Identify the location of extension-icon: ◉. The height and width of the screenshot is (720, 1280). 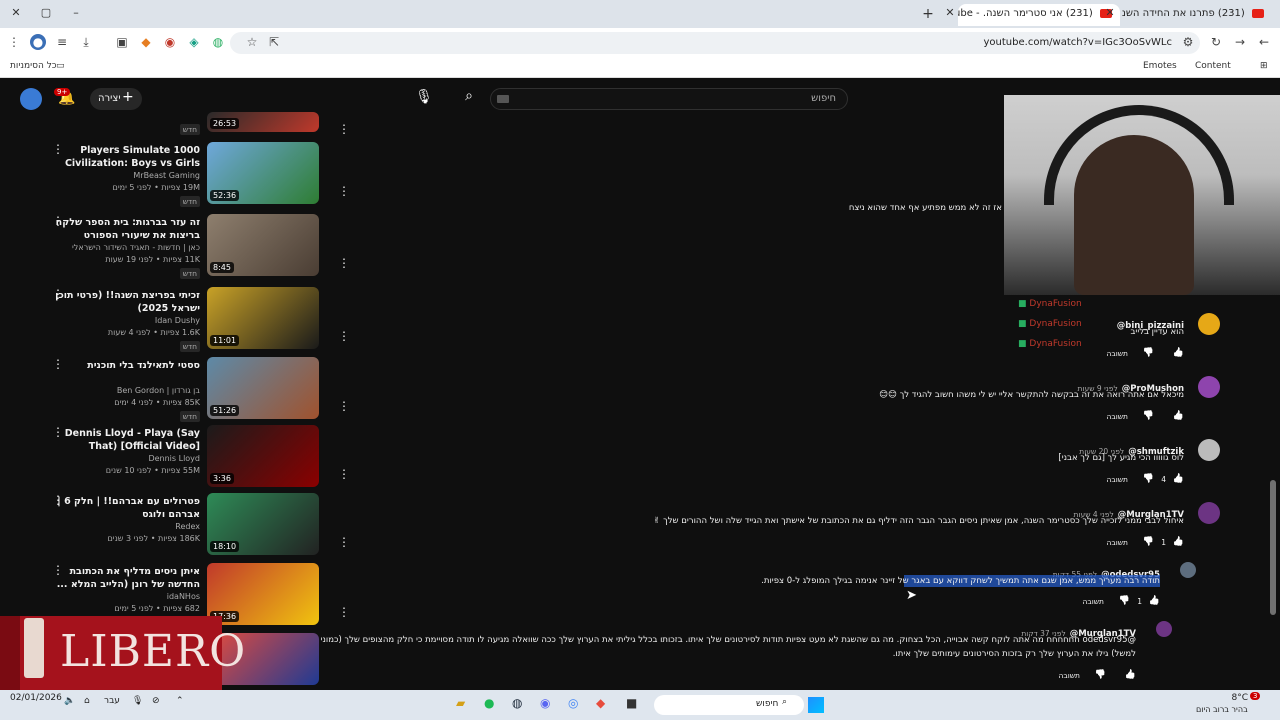
(170, 42).